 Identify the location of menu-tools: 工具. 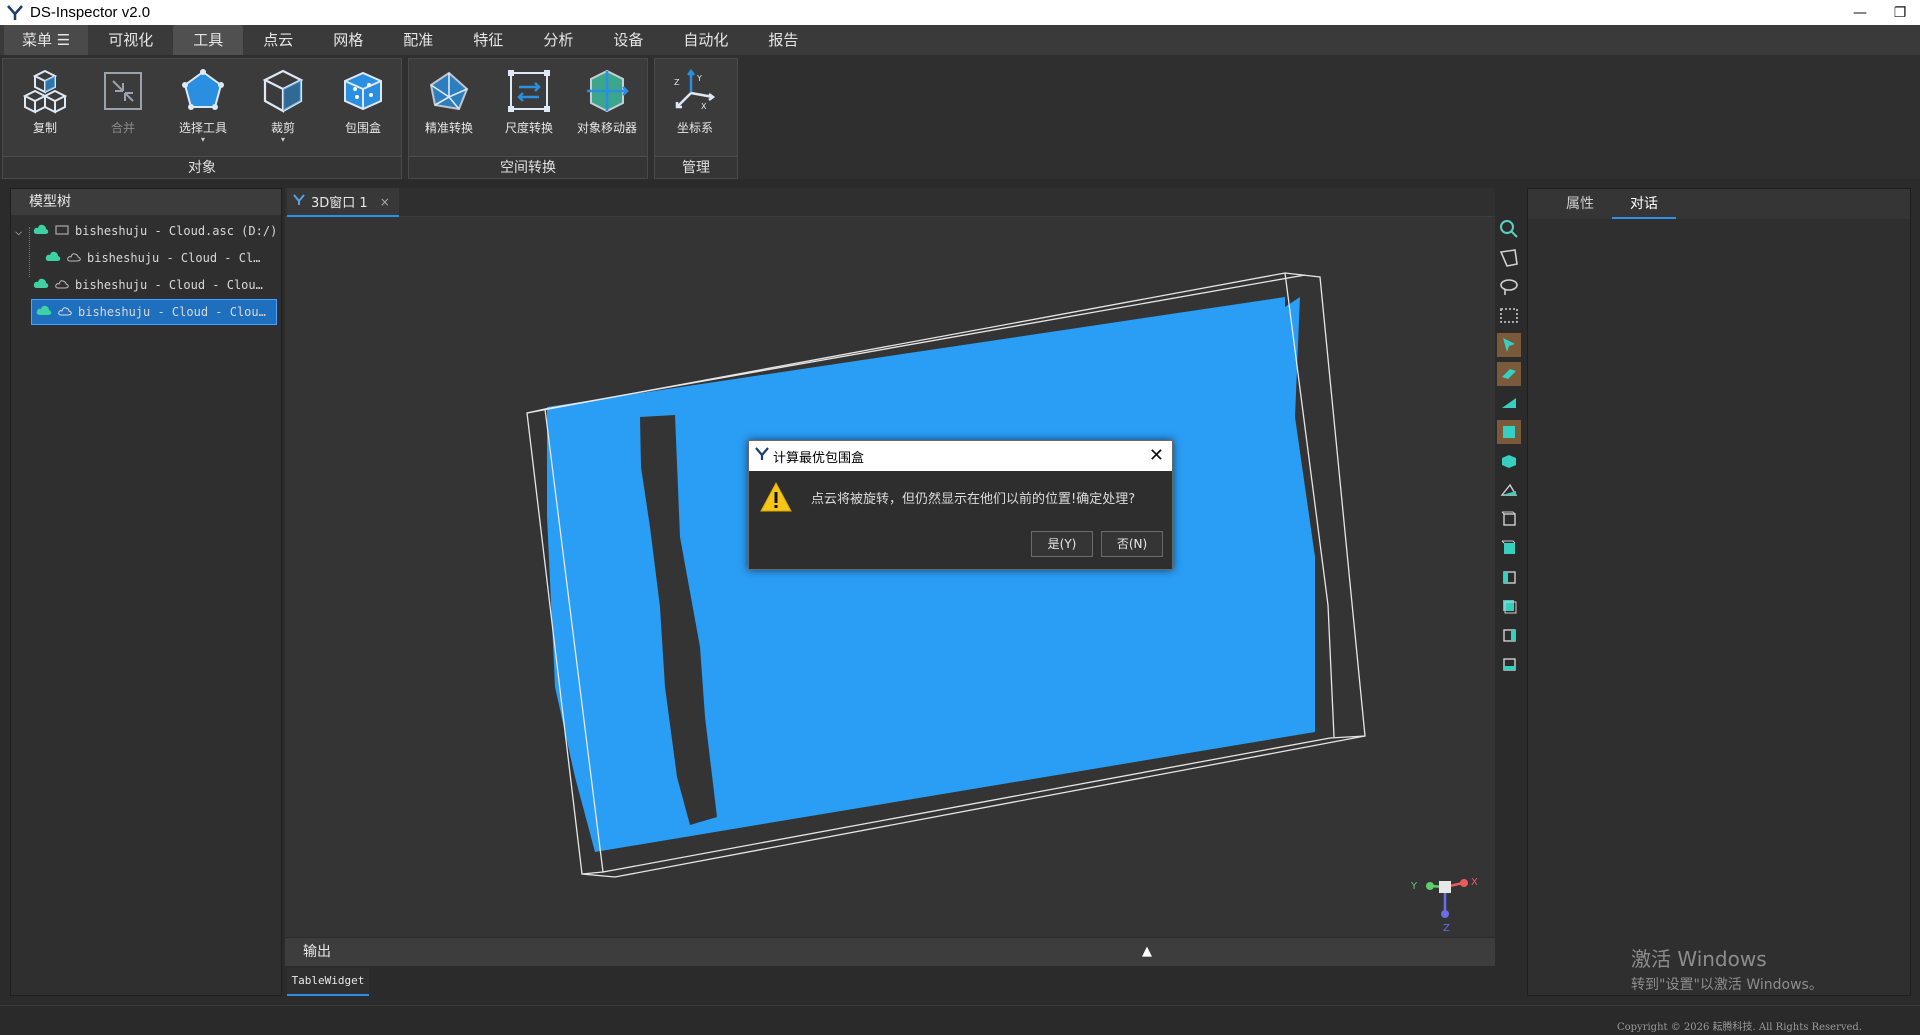
(208, 40).